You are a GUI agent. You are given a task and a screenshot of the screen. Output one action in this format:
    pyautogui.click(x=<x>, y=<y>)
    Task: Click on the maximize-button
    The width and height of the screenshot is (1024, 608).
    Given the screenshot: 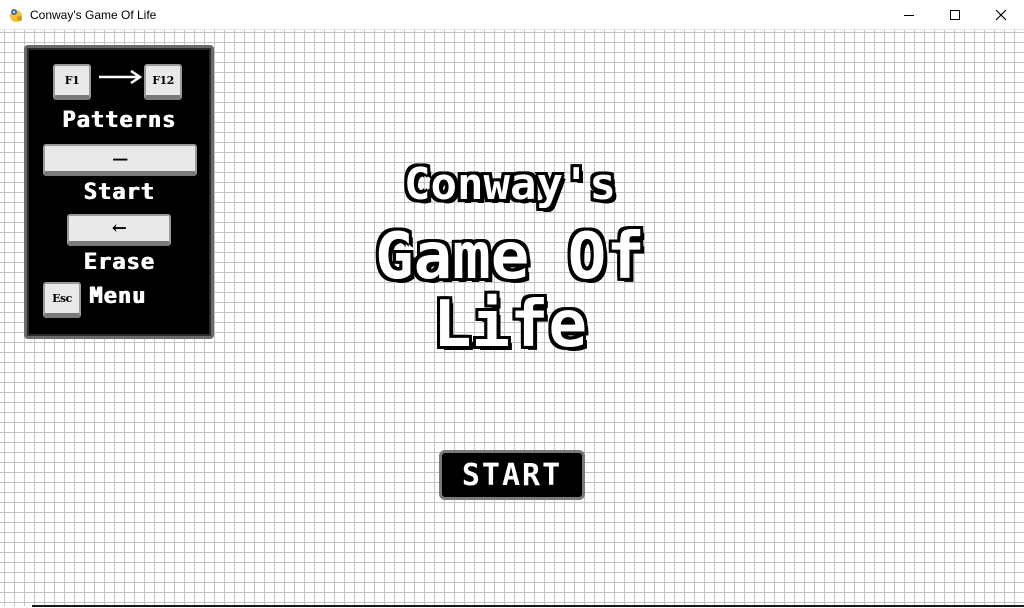 What is the action you would take?
    pyautogui.click(x=955, y=15)
    